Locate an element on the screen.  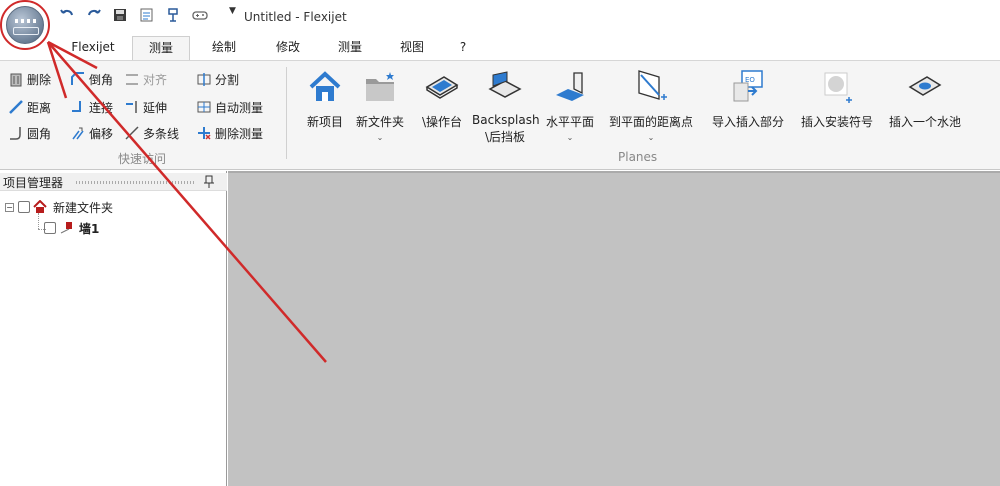
tab-measure: 测量 is located at coordinates (161, 48).